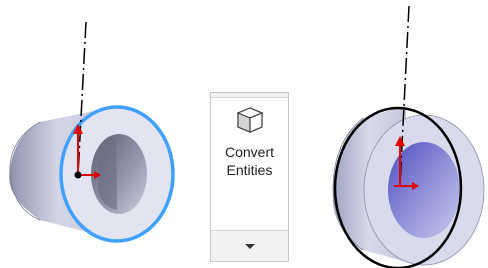 The height and width of the screenshot is (268, 488). What do you see at coordinates (249, 120) in the screenshot?
I see `cube-icon` at bounding box center [249, 120].